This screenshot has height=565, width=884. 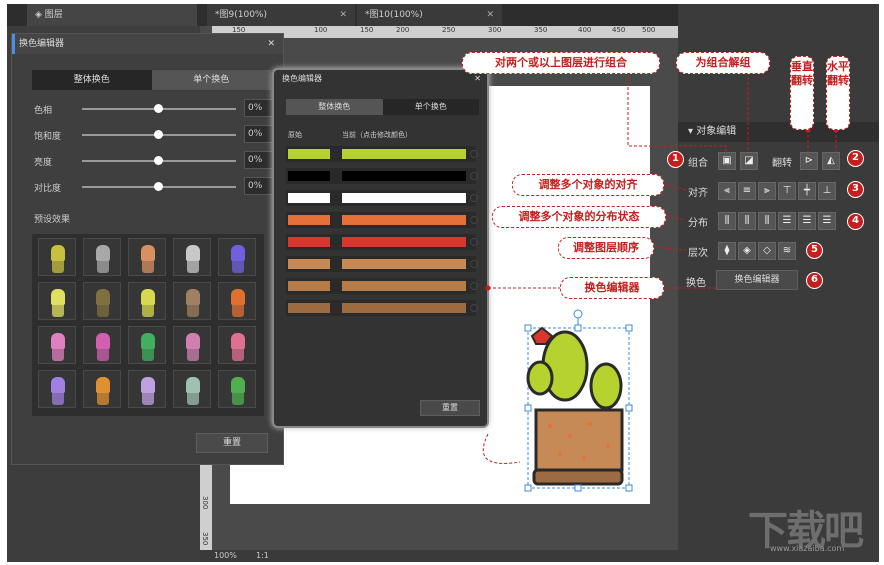 I want to click on callout-recolor-editor: 换色编辑器, so click(x=612, y=288).